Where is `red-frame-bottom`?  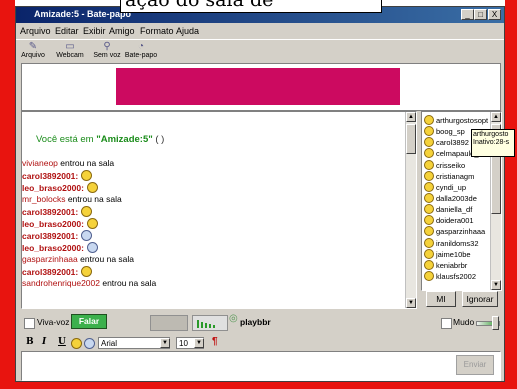
red-frame-bottom is located at coordinates (258, 385).